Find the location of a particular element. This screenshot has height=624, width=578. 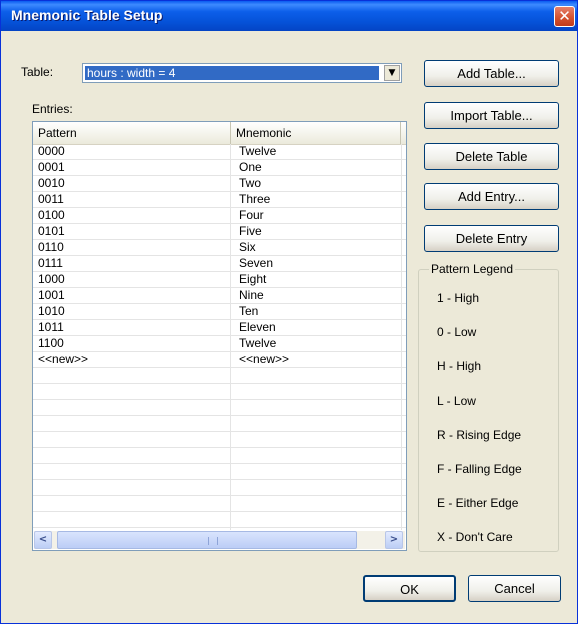

mnemonic-cell: Two is located at coordinates (250, 184).